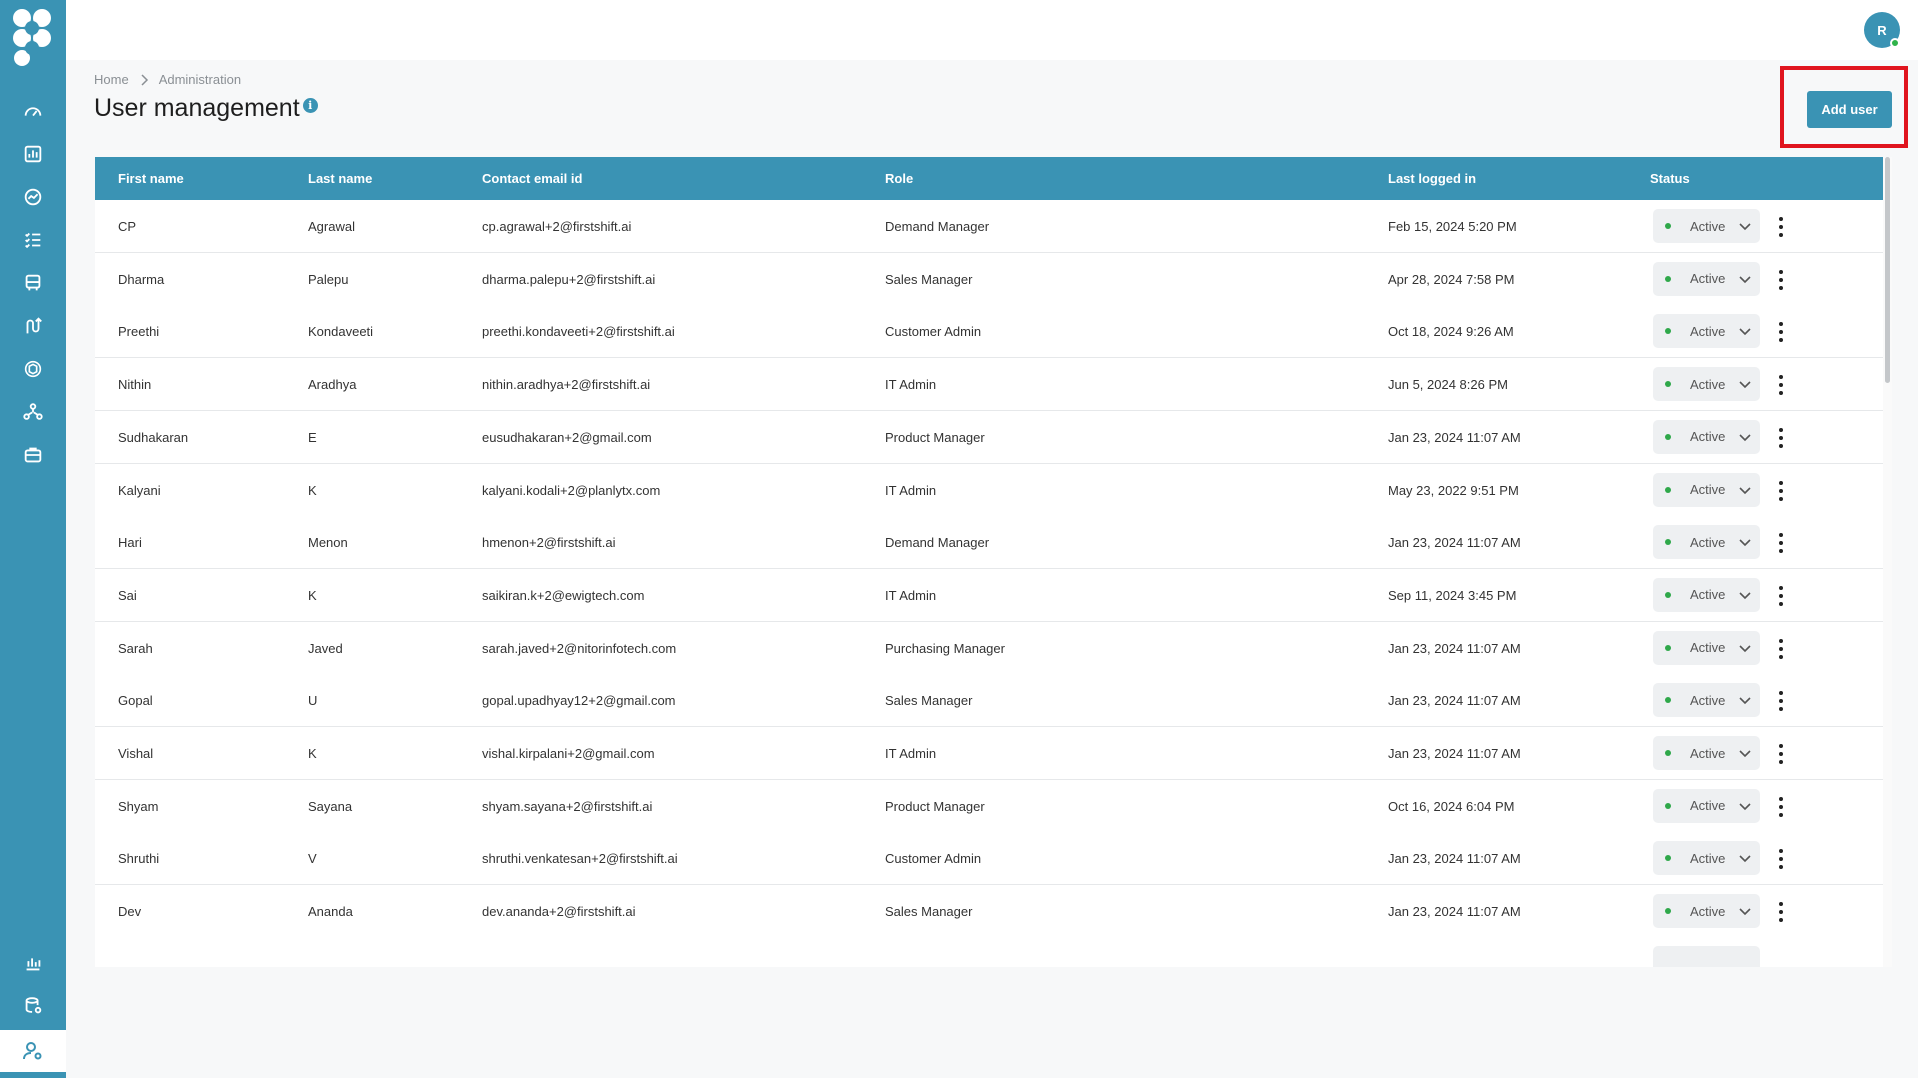 This screenshot has height=1078, width=1918. I want to click on role-cell: Sales Manager, so click(929, 701).